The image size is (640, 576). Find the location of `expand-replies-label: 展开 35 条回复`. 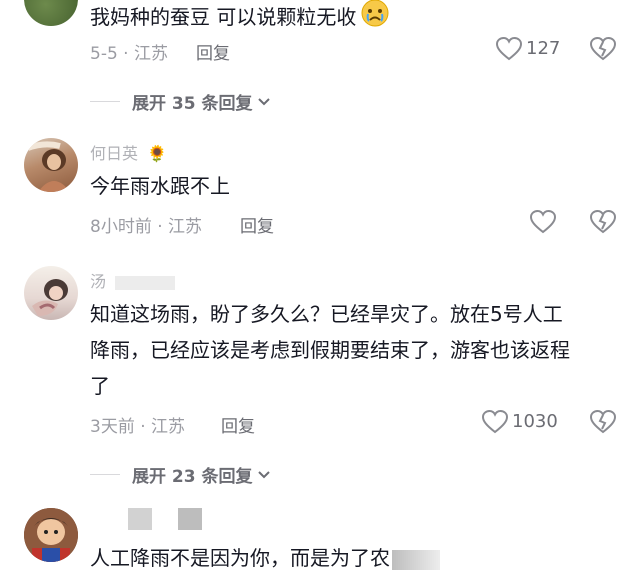

expand-replies-label: 展开 35 条回复 is located at coordinates (192, 104).